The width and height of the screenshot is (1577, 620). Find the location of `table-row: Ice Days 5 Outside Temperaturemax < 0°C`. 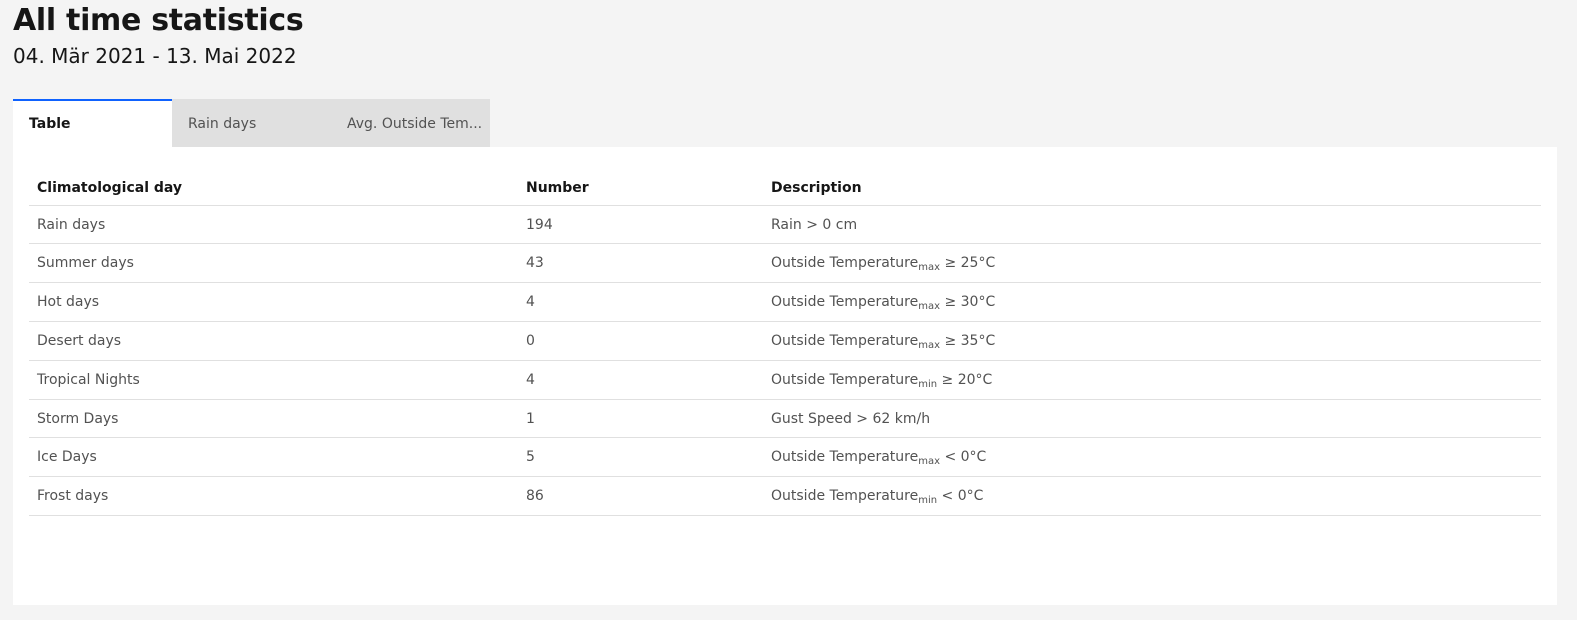

table-row: Ice Days 5 Outside Temperaturemax < 0°C is located at coordinates (785, 457).